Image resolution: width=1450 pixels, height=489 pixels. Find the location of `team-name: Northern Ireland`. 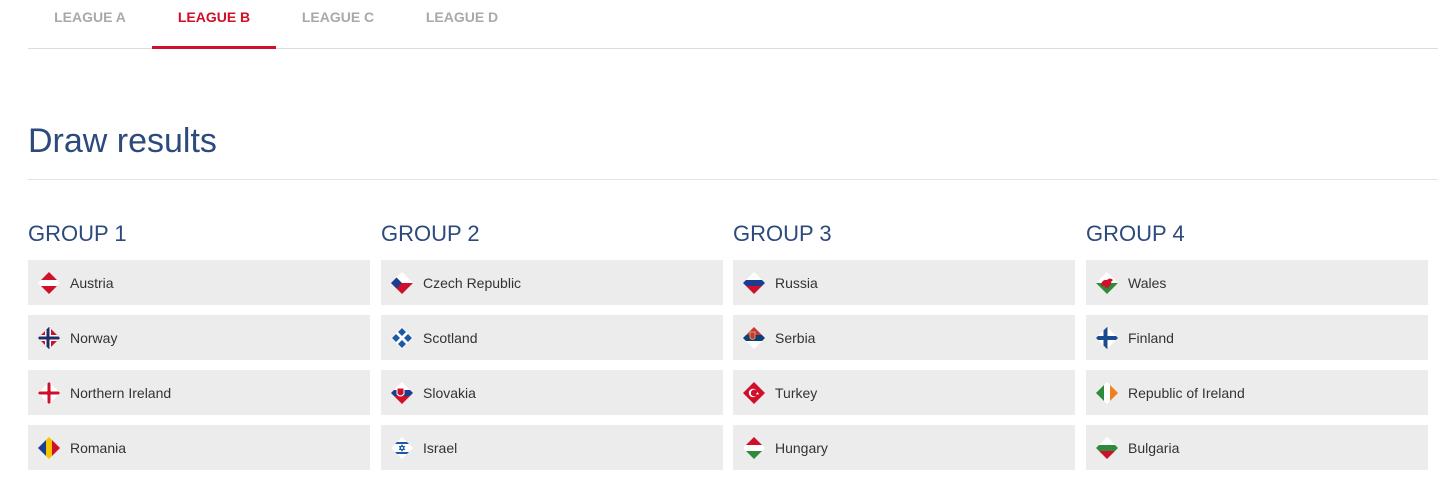

team-name: Northern Ireland is located at coordinates (121, 392).